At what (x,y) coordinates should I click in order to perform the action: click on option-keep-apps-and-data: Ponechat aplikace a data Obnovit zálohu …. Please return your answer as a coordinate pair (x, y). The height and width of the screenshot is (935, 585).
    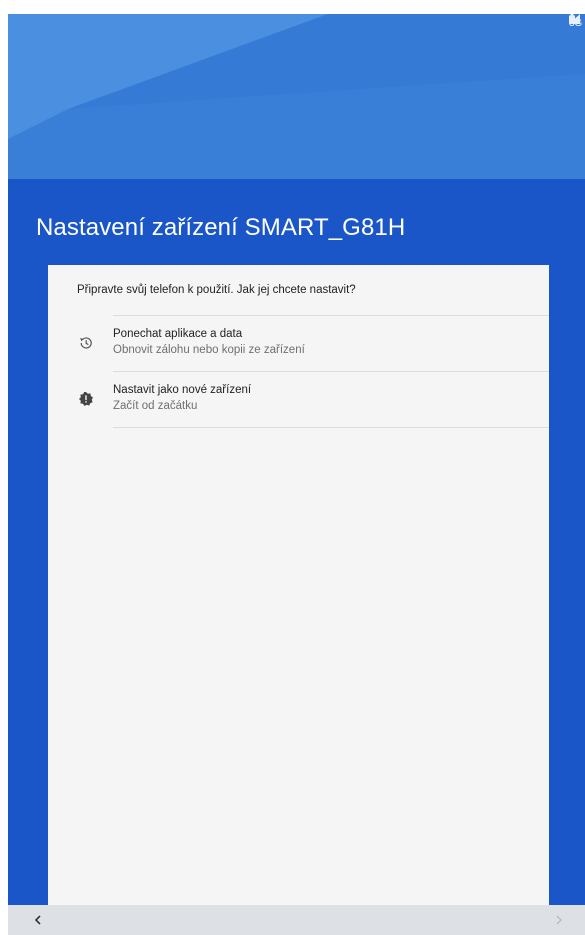
    Looking at the image, I should click on (298, 343).